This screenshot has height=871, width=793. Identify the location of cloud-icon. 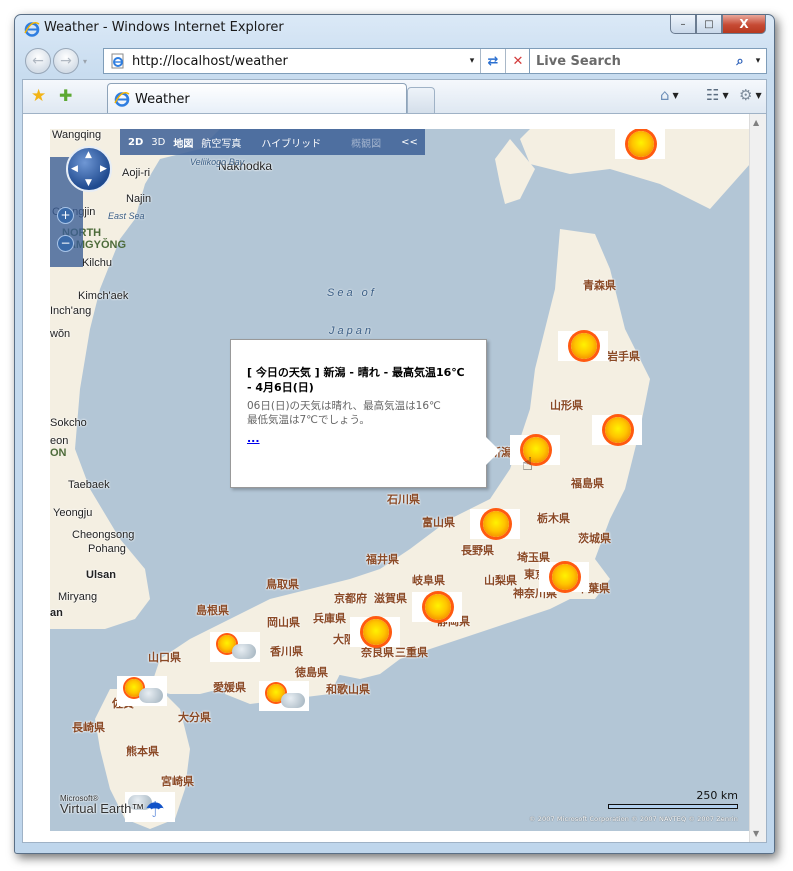
(244, 651).